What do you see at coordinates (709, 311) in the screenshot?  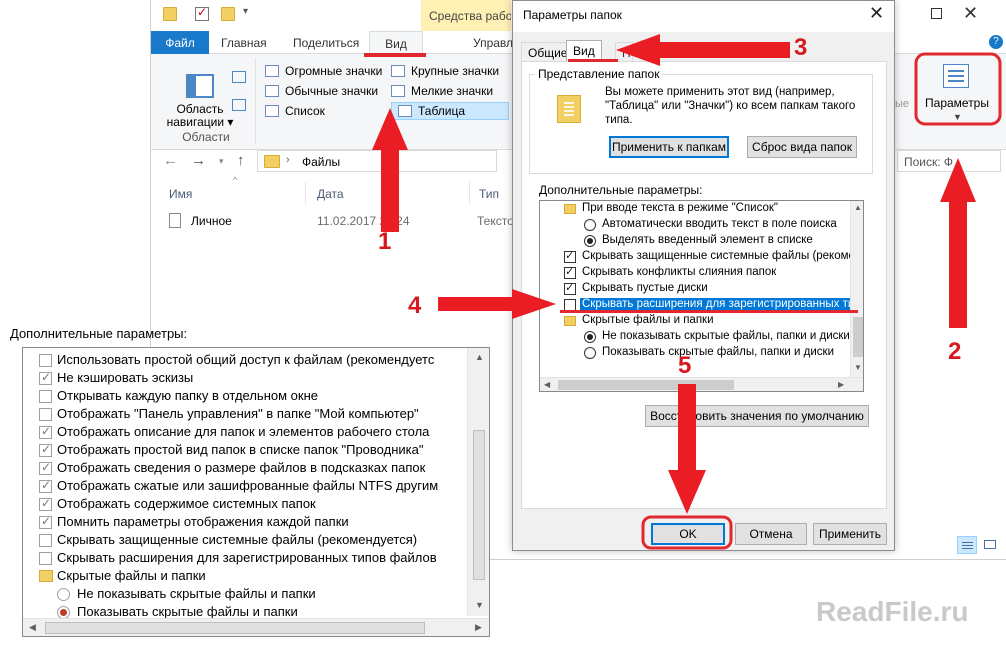 I see `underline-hide-extensions` at bounding box center [709, 311].